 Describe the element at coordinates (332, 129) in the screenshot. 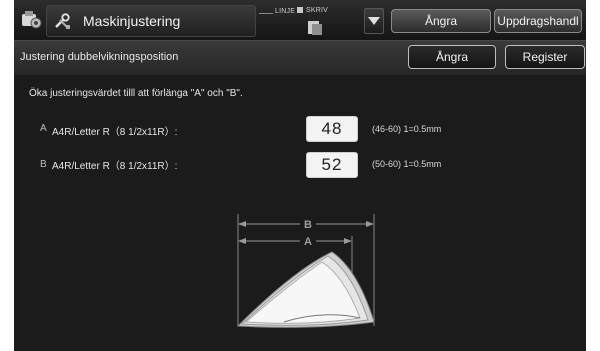

I see `row-a-value-field: 48` at that location.